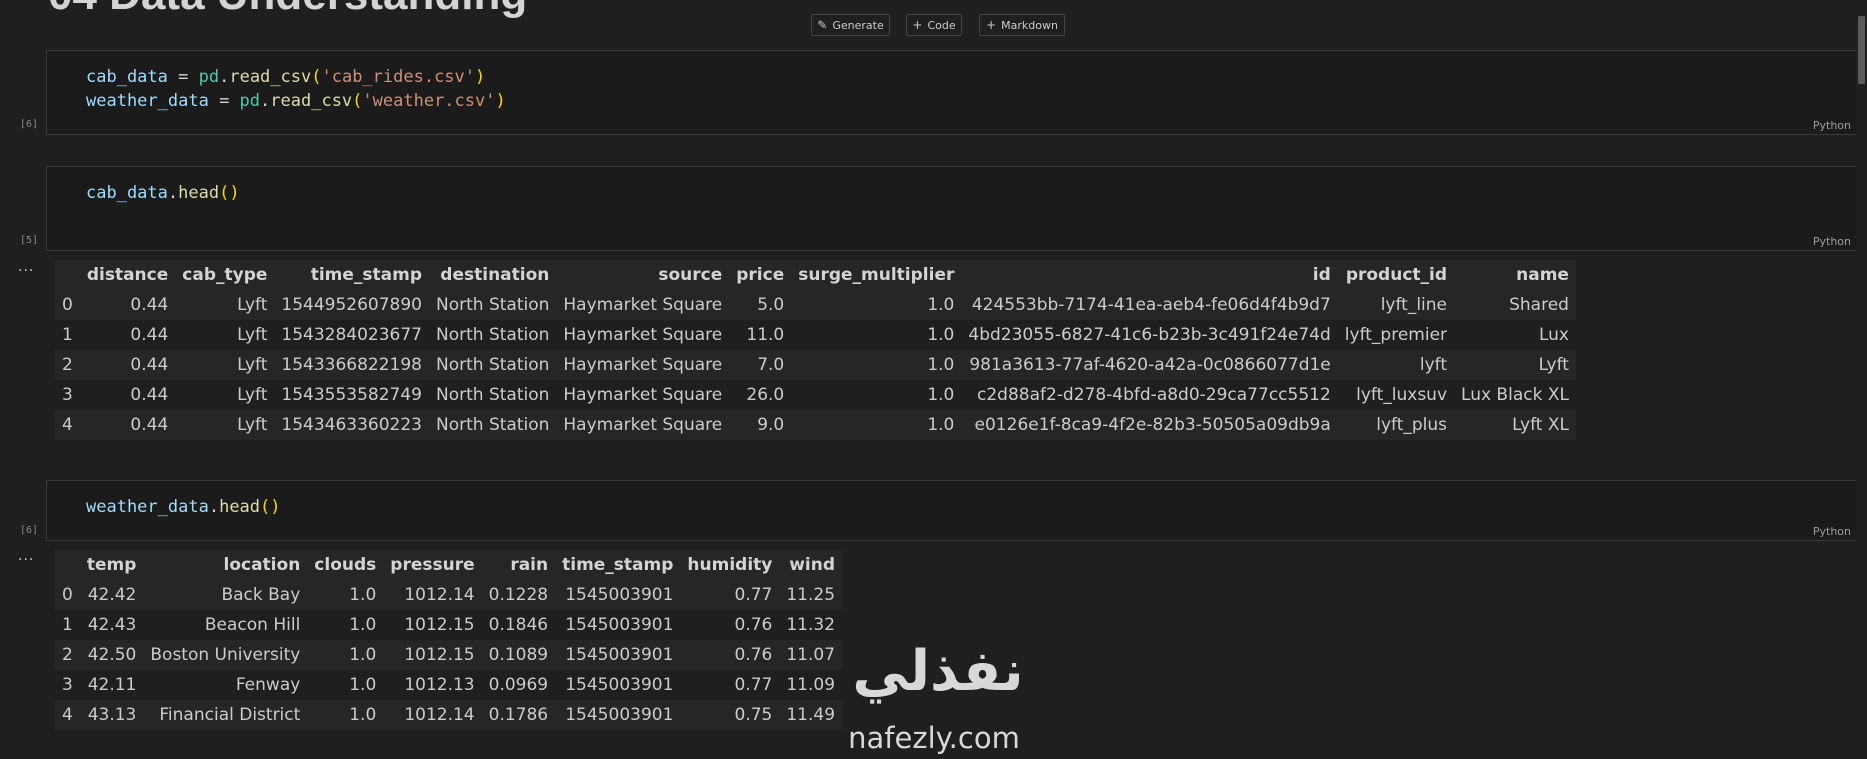 This screenshot has width=1867, height=759. What do you see at coordinates (225, 275) in the screenshot?
I see `column-header: cab_type` at bounding box center [225, 275].